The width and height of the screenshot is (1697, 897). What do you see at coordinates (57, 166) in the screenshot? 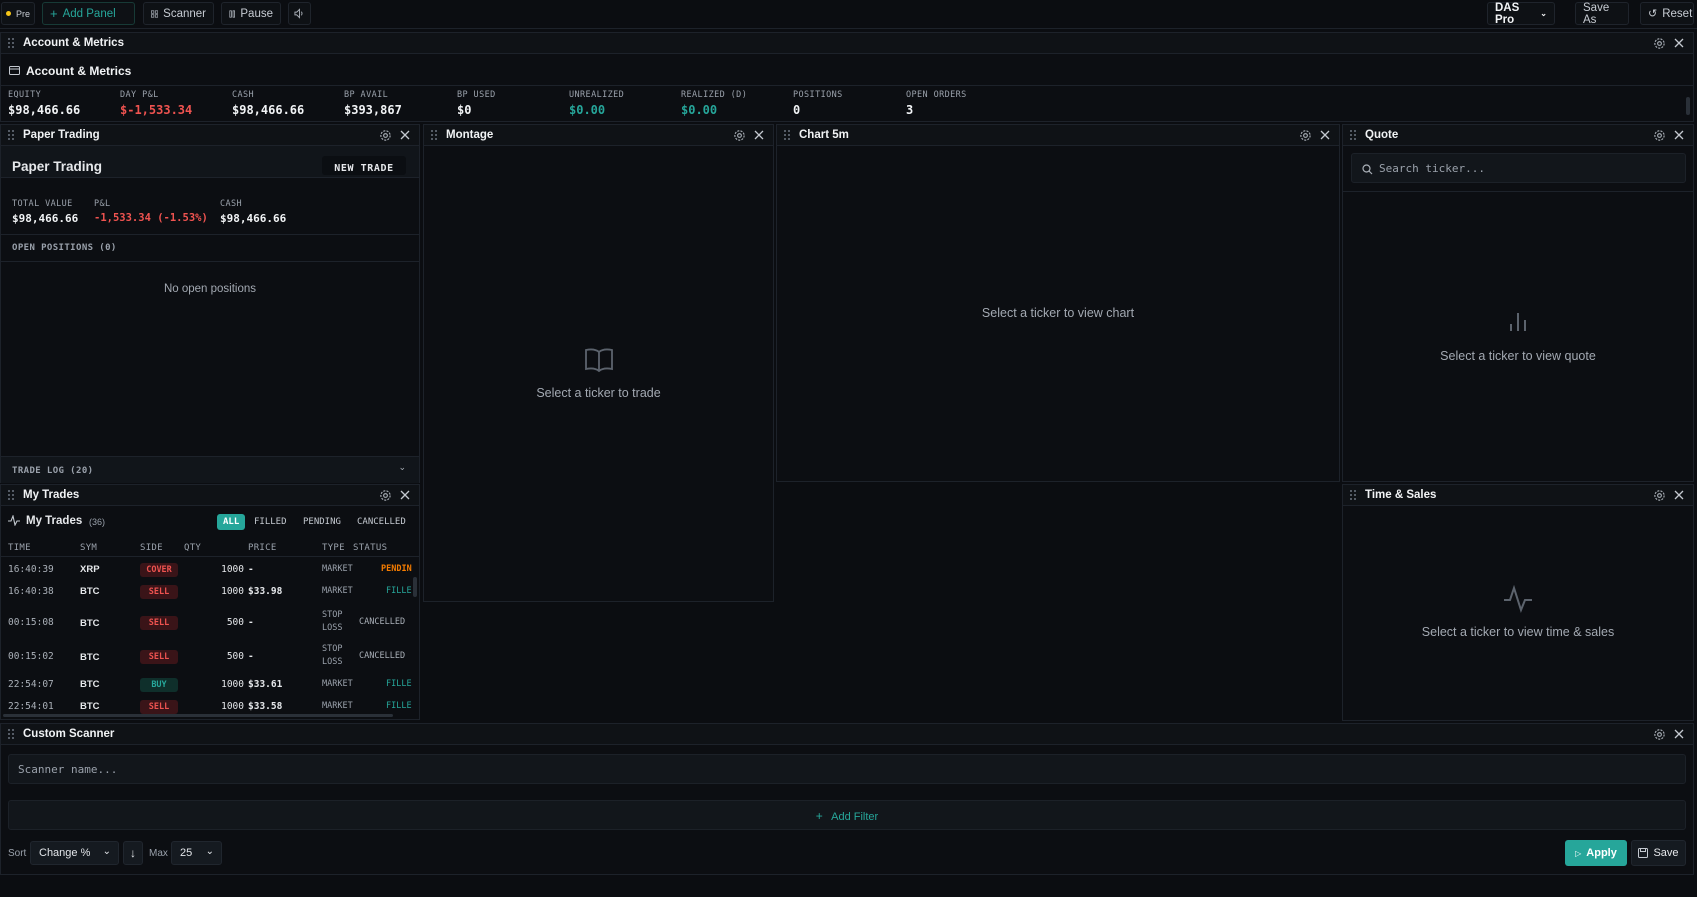
I see `paper-trading-title: Paper Trading` at bounding box center [57, 166].